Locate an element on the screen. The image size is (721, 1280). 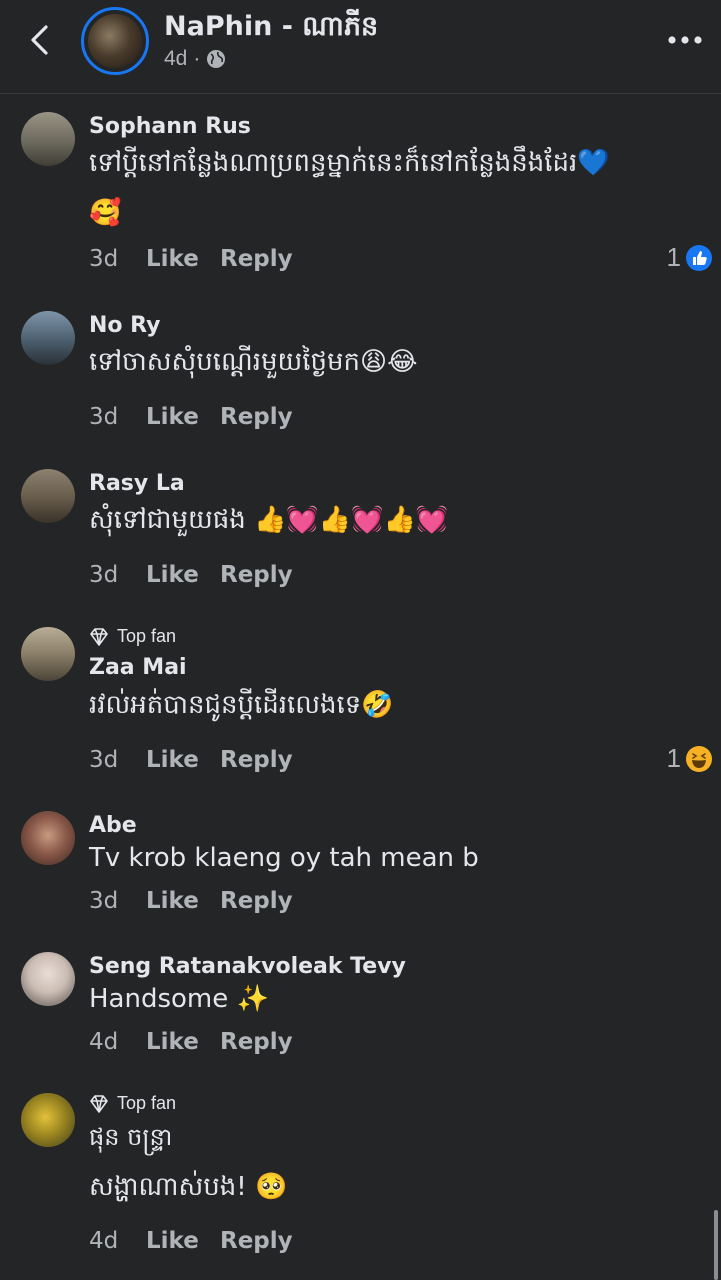
comment-text: រវល់អត់បានជូនប្ដីដើរលេងទេ🤣 is located at coordinates (241, 705).